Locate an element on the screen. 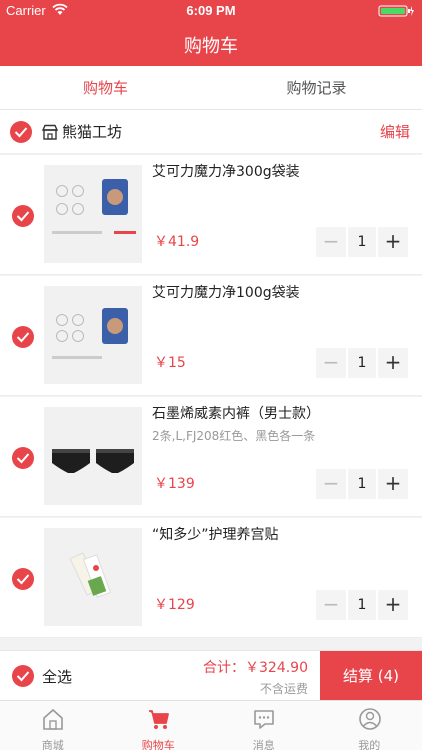  tab-label: 购物车 is located at coordinates (158, 744).